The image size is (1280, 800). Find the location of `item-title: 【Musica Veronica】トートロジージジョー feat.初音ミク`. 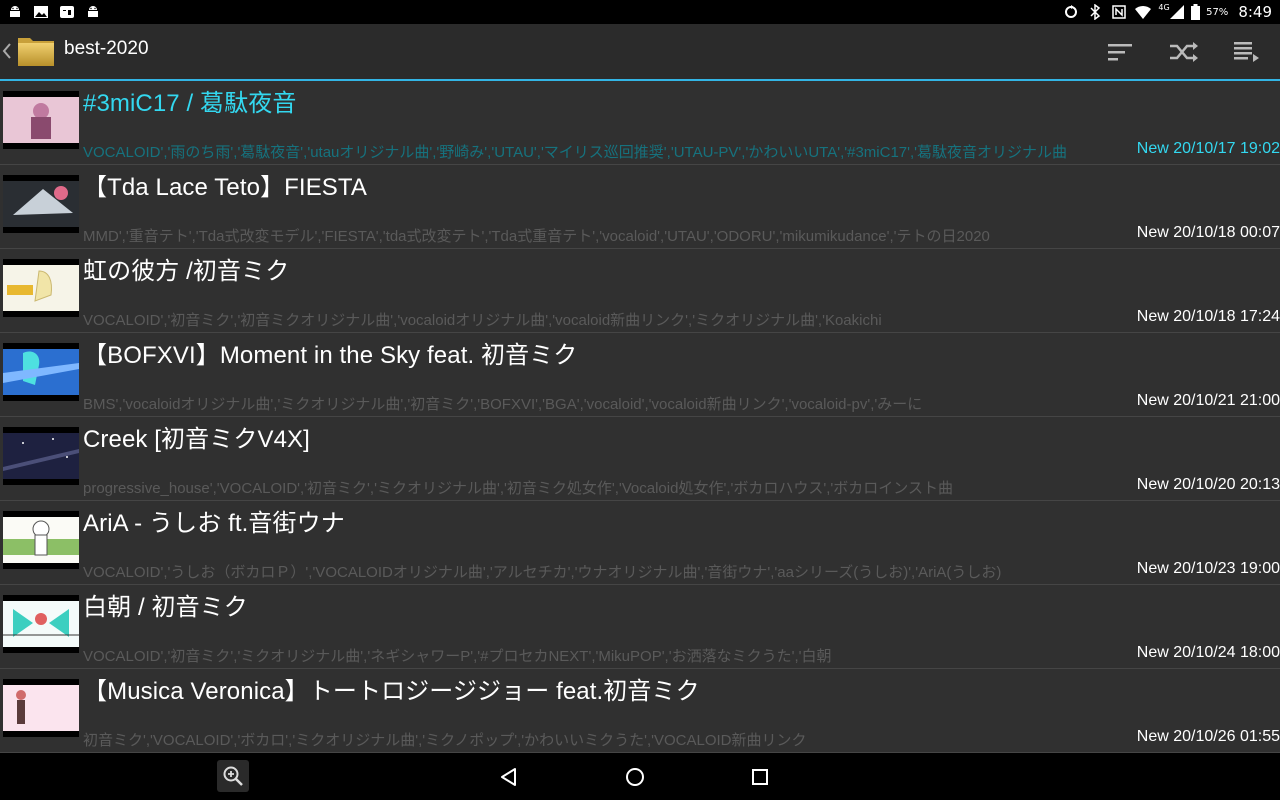

item-title: 【Musica Veronica】トートロジージジョー feat.初音ミク is located at coordinates (391, 691).